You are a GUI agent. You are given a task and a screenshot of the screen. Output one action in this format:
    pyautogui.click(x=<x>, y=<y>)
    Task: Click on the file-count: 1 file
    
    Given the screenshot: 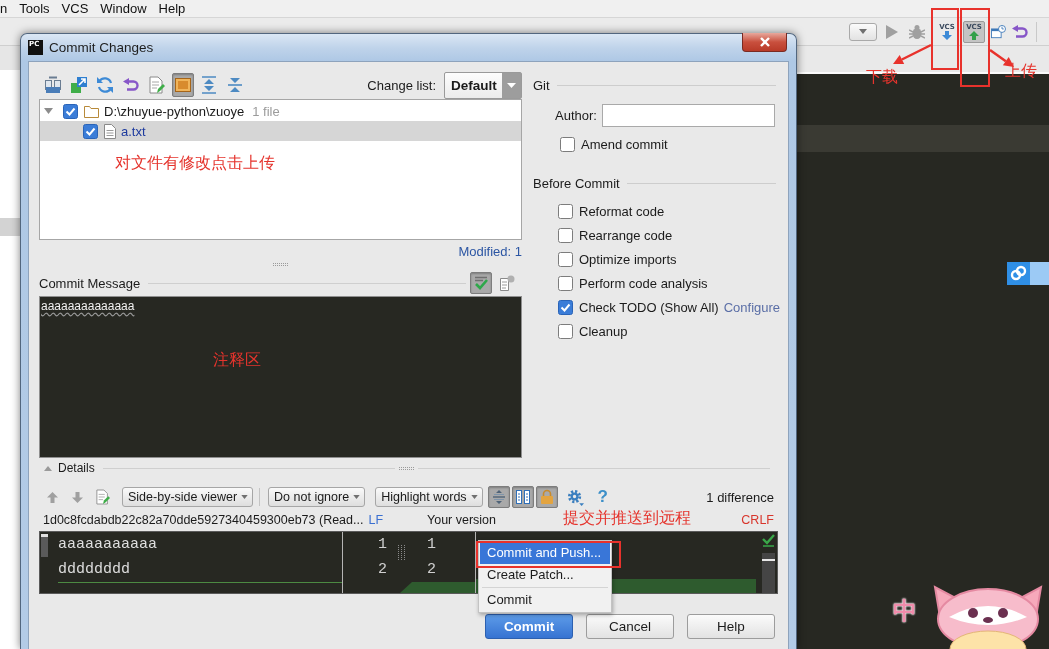 What is the action you would take?
    pyautogui.click(x=266, y=111)
    